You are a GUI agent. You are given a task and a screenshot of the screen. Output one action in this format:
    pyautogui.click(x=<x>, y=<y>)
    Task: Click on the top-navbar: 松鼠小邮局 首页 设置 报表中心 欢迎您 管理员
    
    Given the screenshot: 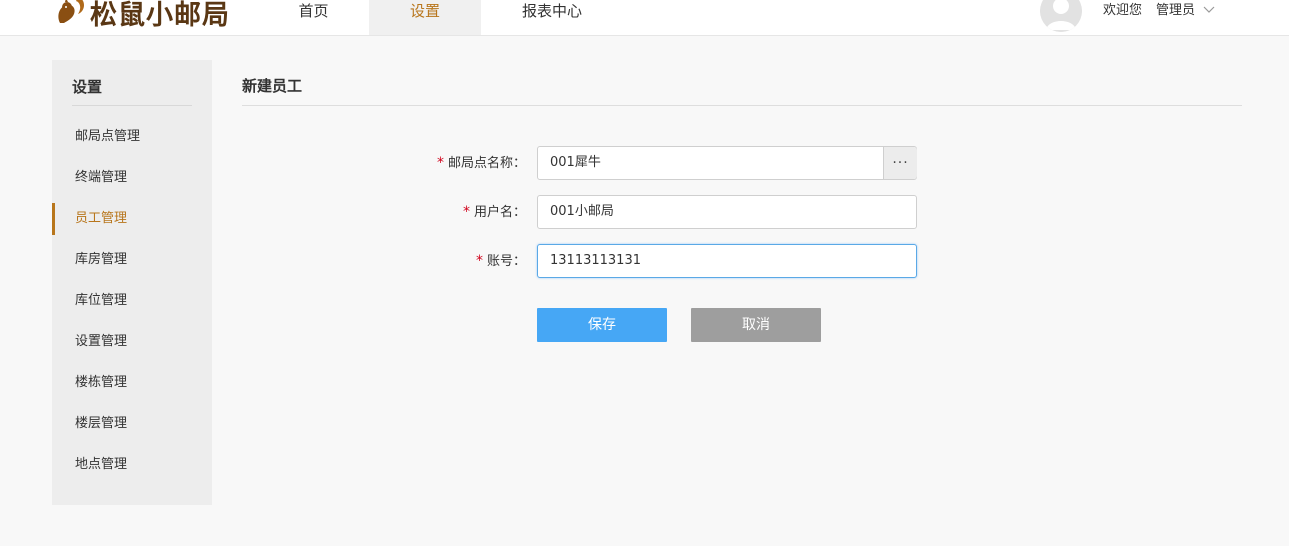 What is the action you would take?
    pyautogui.click(x=644, y=18)
    